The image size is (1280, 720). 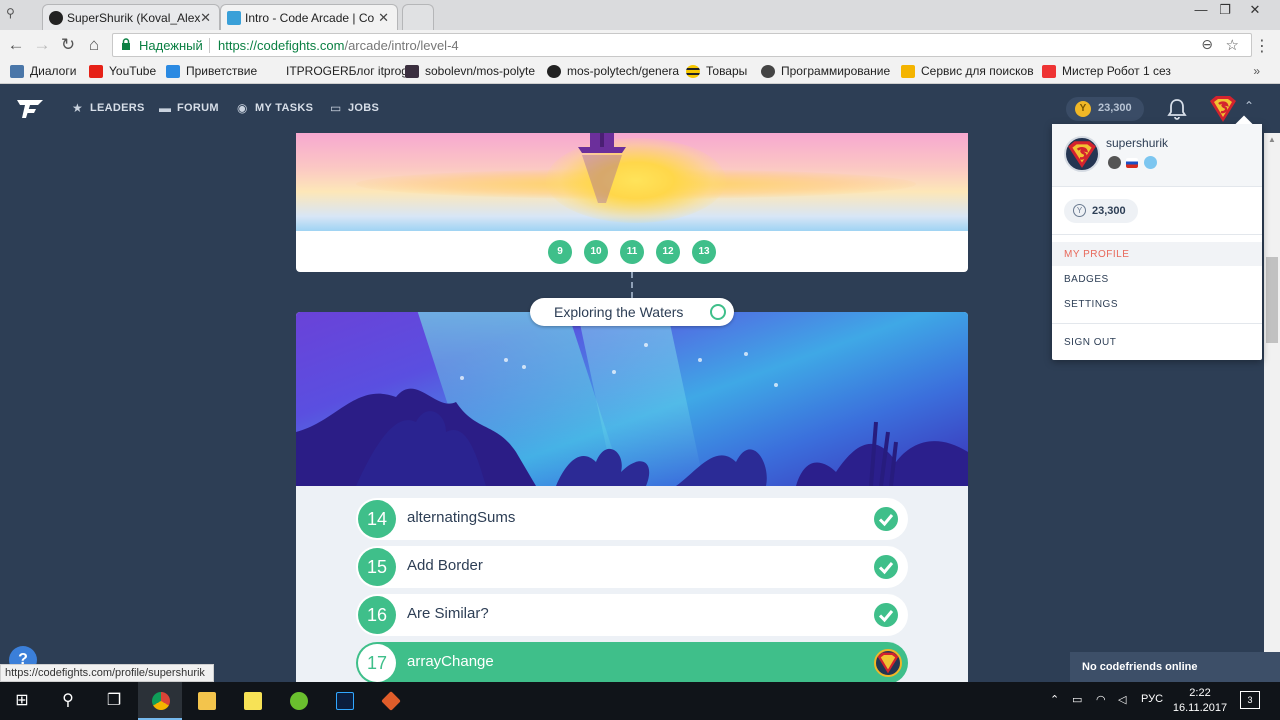 I want to click on level-dot: 13, so click(x=704, y=252).